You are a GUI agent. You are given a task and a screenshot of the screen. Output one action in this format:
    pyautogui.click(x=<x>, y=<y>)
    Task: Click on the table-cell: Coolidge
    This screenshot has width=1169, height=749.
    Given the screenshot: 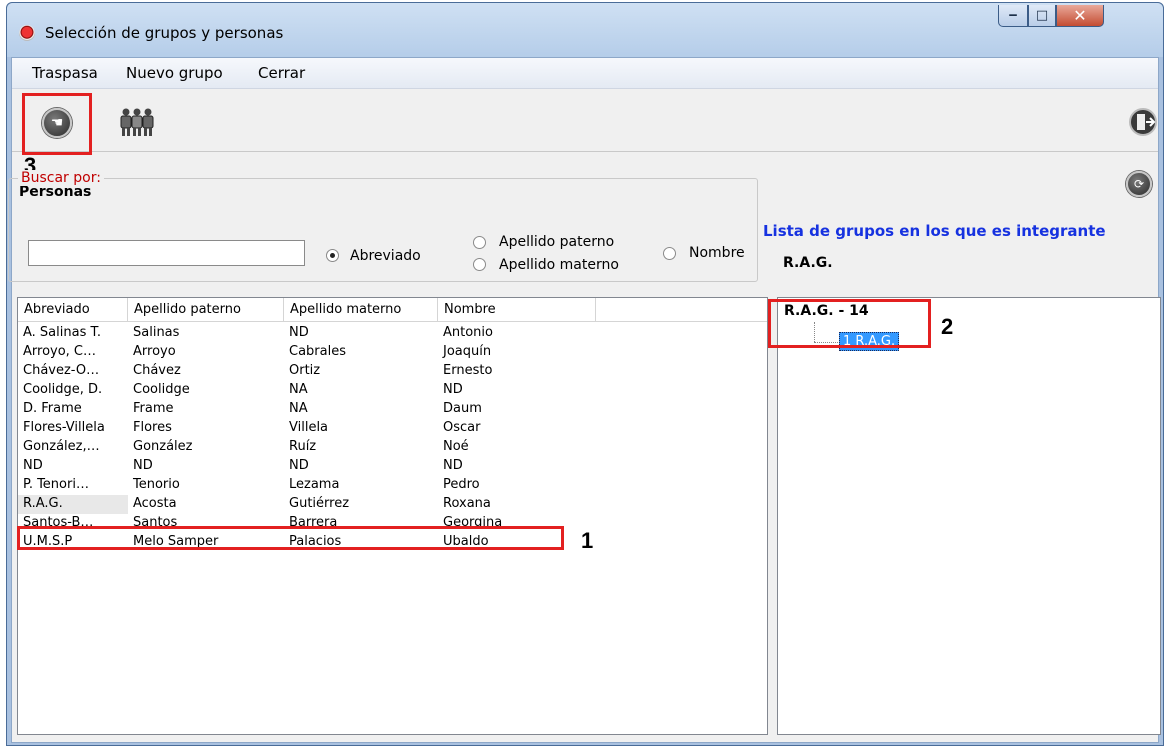 What is the action you would take?
    pyautogui.click(x=161, y=389)
    